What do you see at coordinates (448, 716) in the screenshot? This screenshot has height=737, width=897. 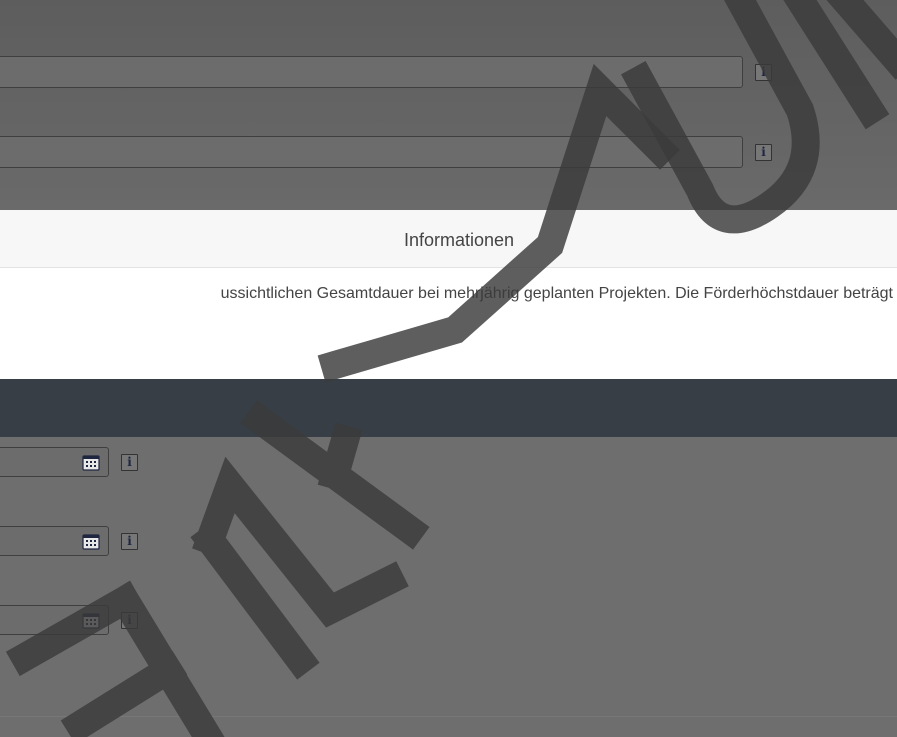 I see `section-divider` at bounding box center [448, 716].